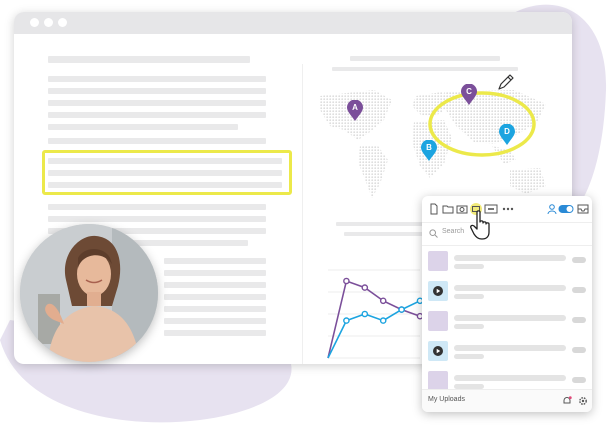  What do you see at coordinates (506, 82) in the screenshot?
I see `pencil-icon` at bounding box center [506, 82].